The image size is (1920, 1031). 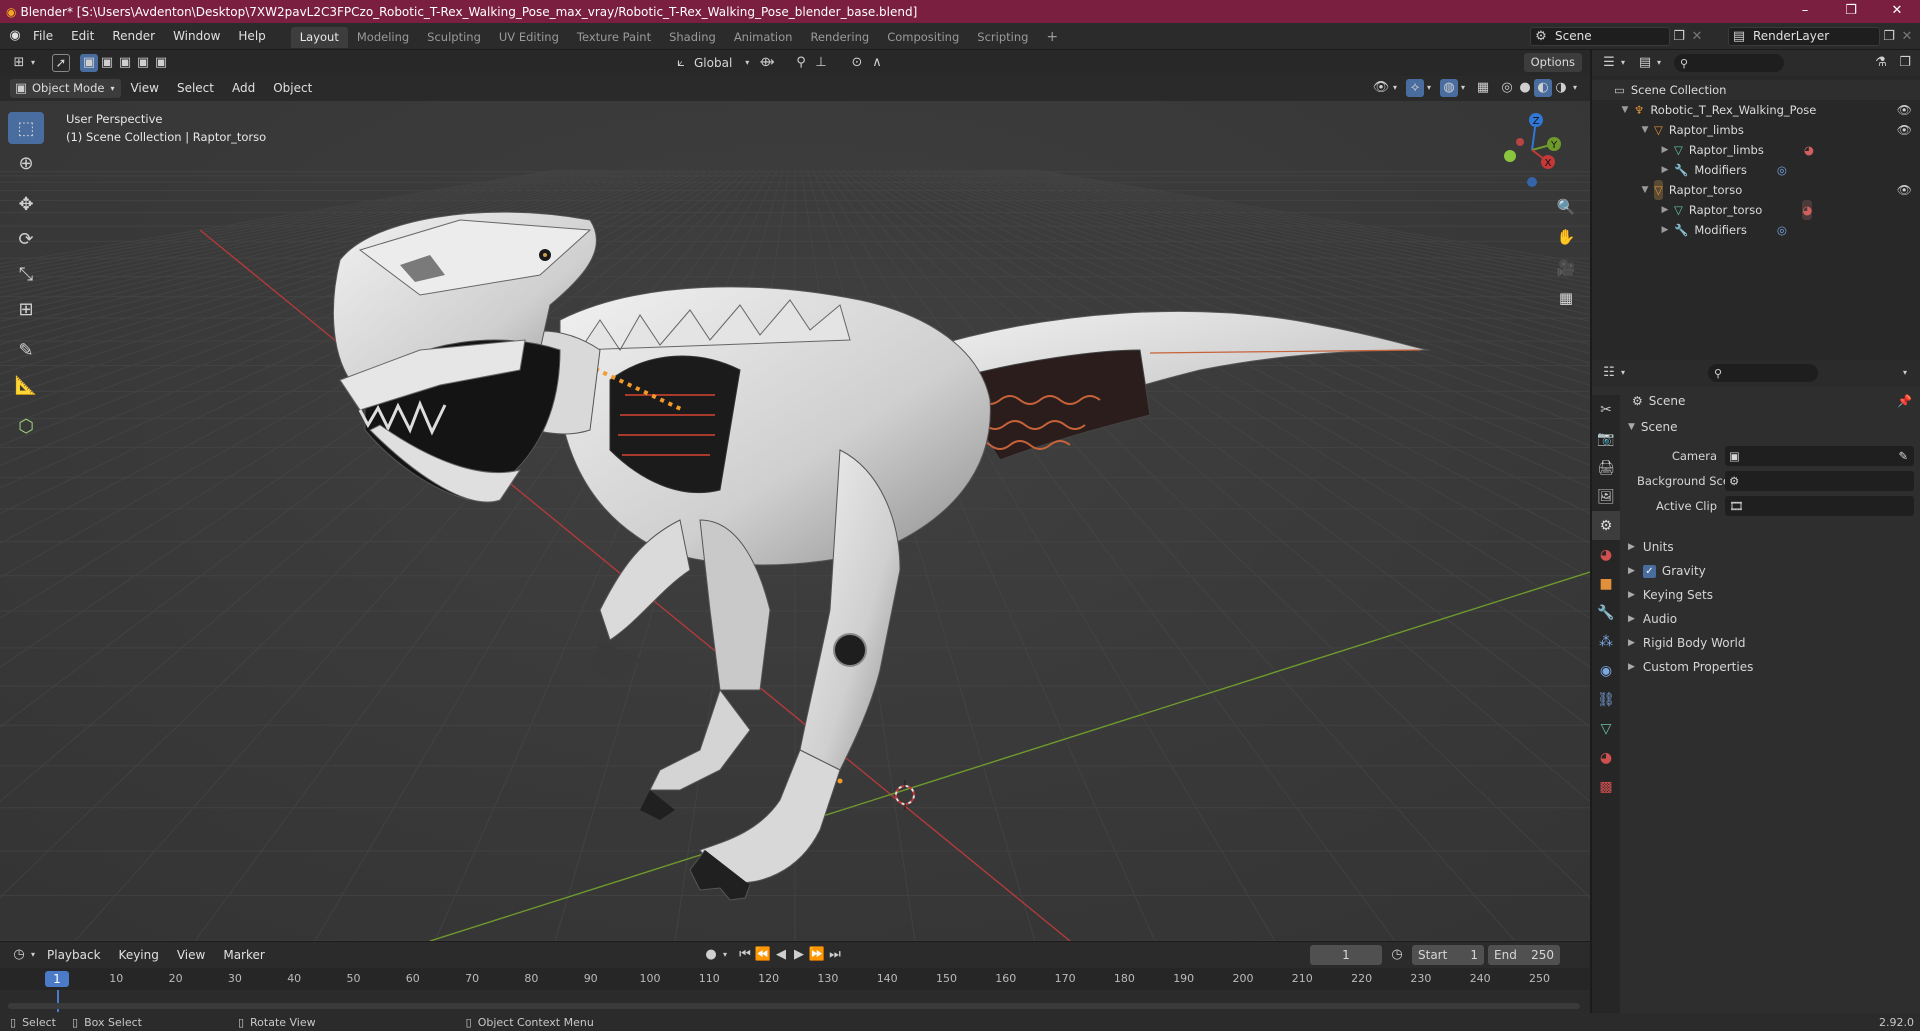 I want to click on scene-name-field: Scene, so click(x=1600, y=36).